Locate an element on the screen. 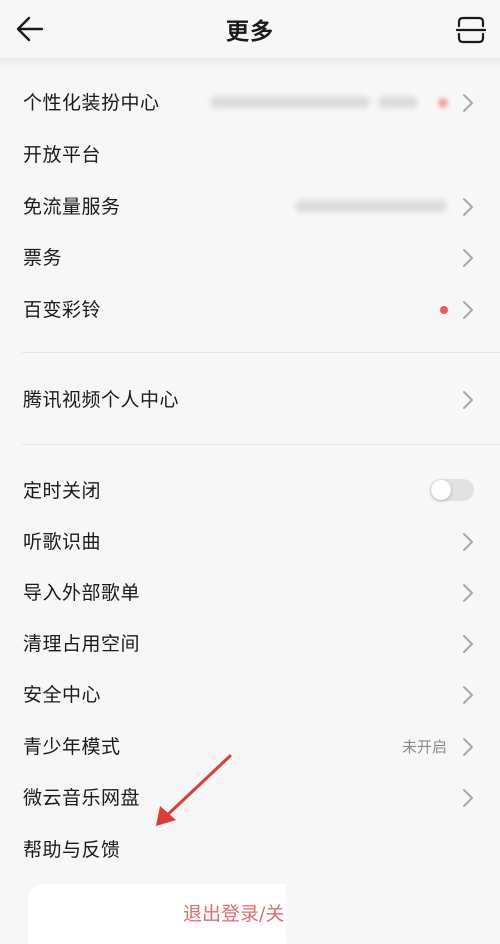 This screenshot has width=500, height=944. scan-button is located at coordinates (471, 30).